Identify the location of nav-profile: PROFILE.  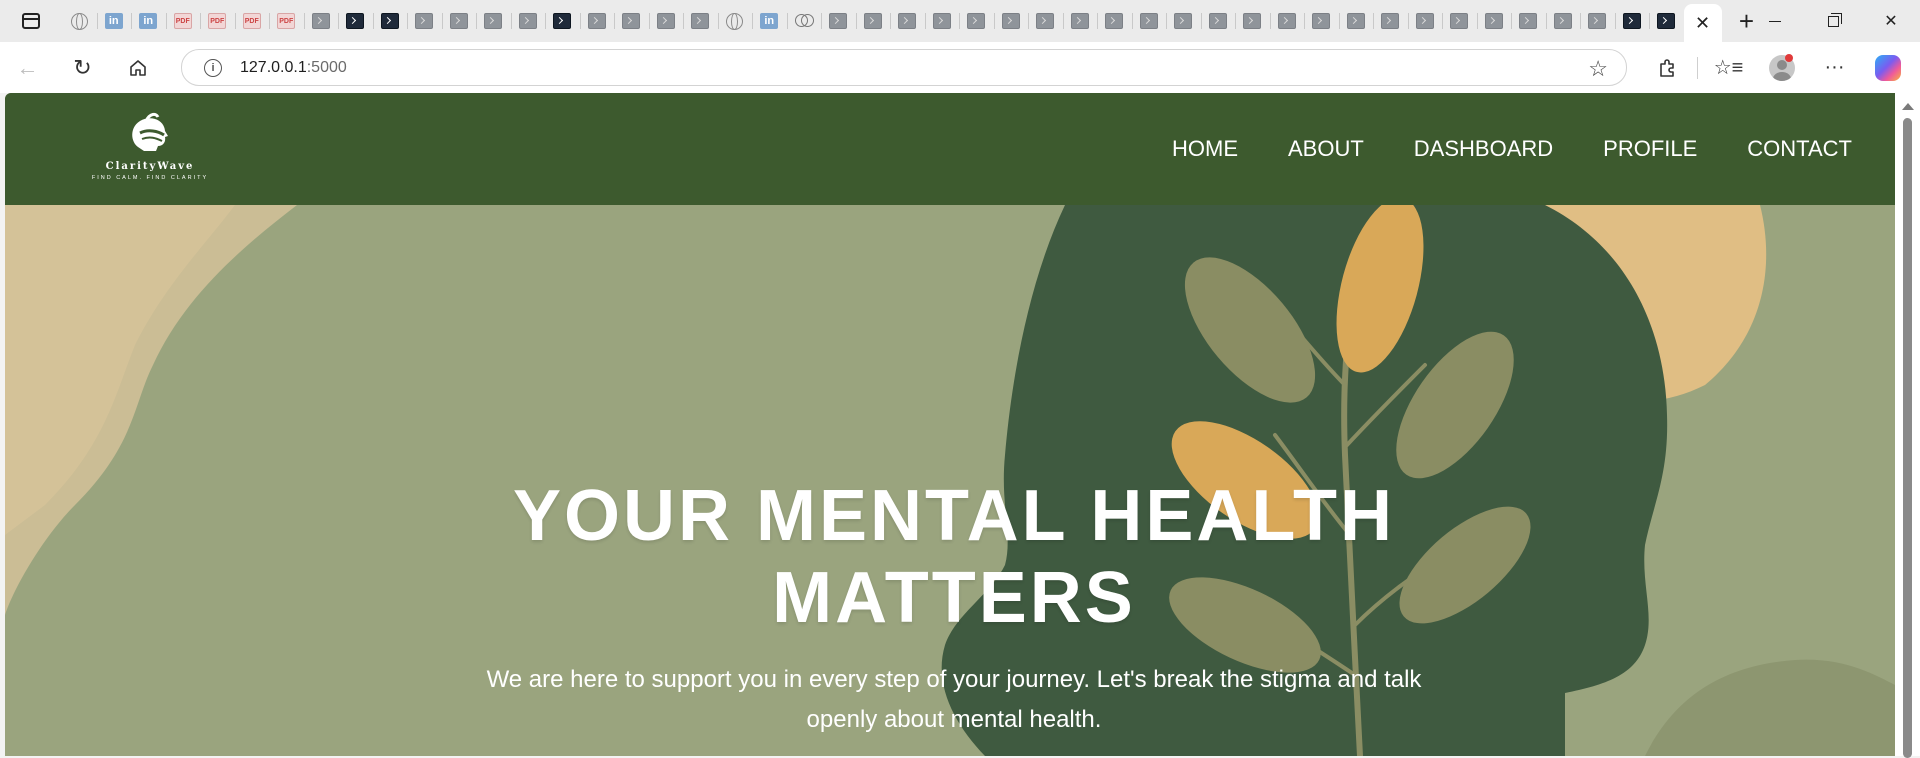
(1650, 149).